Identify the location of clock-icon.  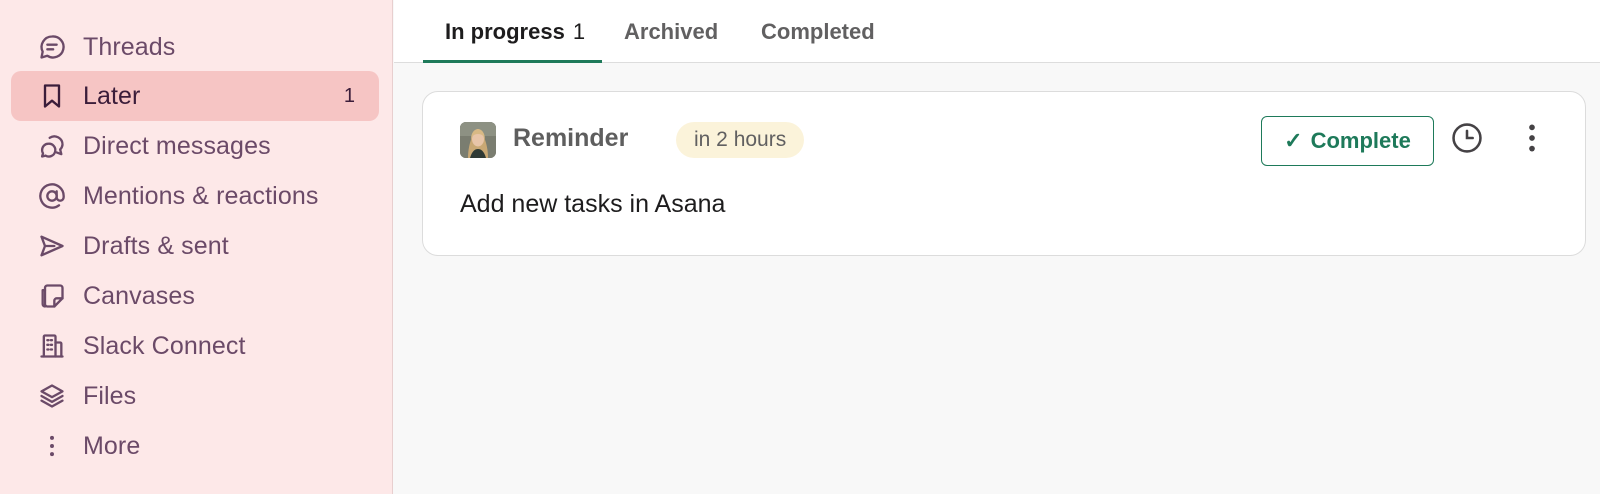
(1467, 140).